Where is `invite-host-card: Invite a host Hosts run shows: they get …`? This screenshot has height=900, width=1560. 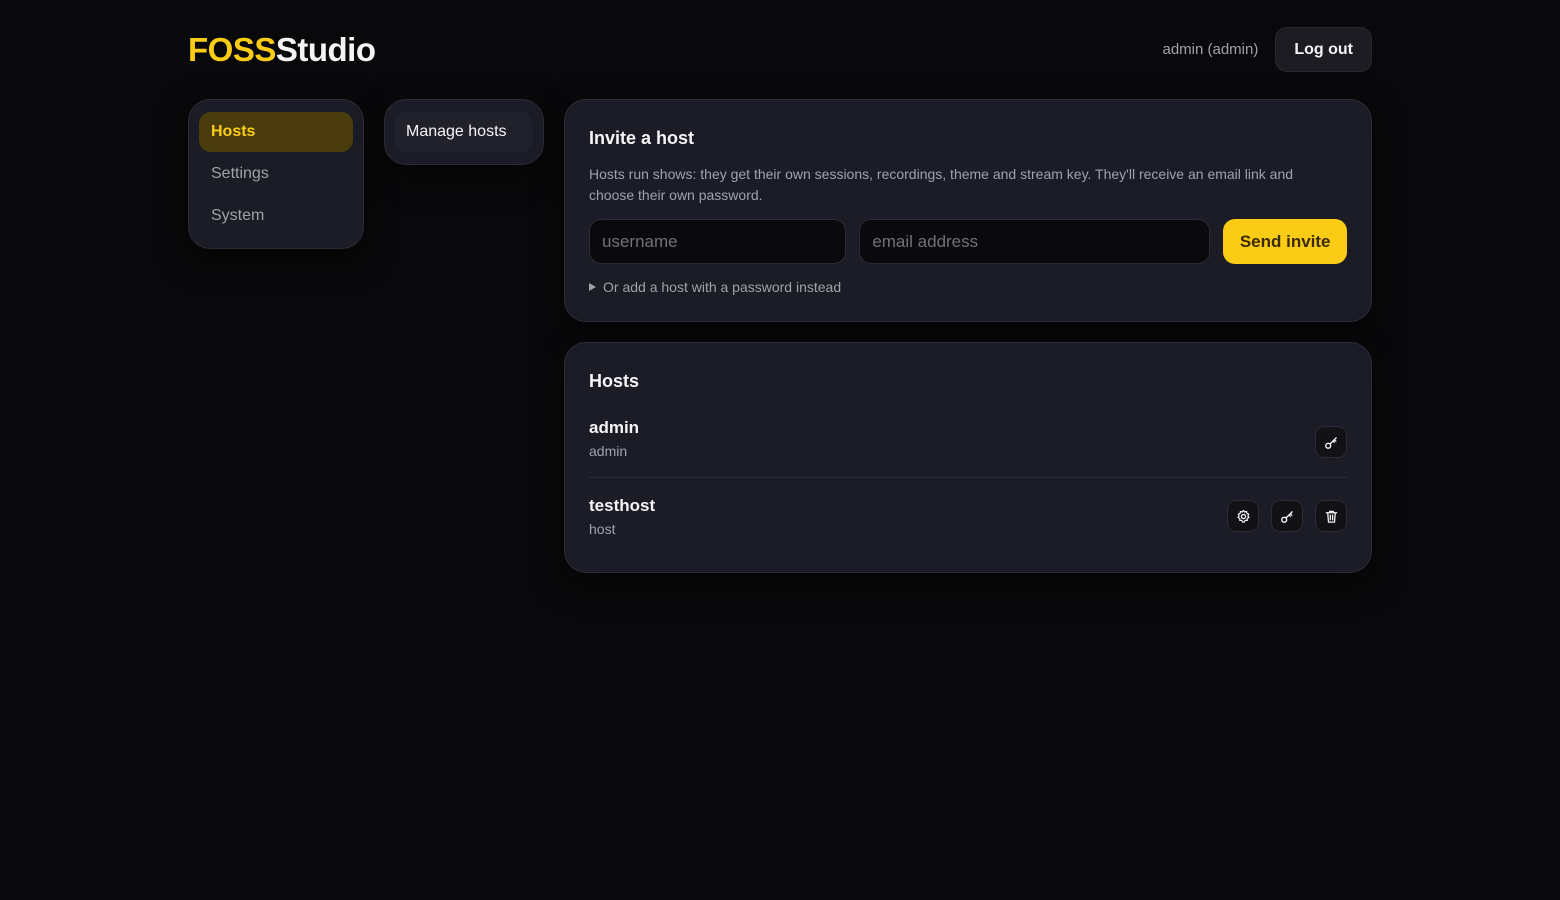
invite-host-card: Invite a host Hosts run shows: they get … is located at coordinates (968, 210).